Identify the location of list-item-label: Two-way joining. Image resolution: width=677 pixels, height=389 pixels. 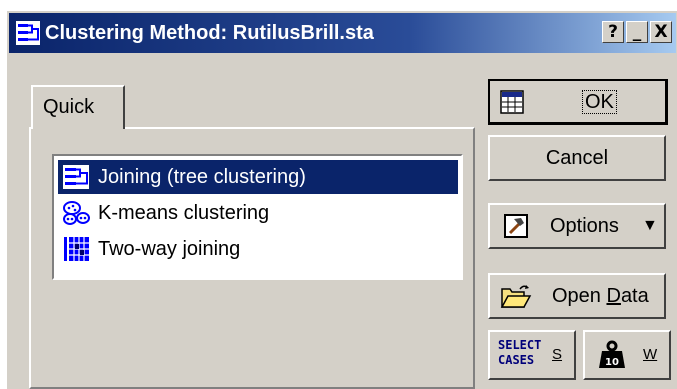
(169, 249).